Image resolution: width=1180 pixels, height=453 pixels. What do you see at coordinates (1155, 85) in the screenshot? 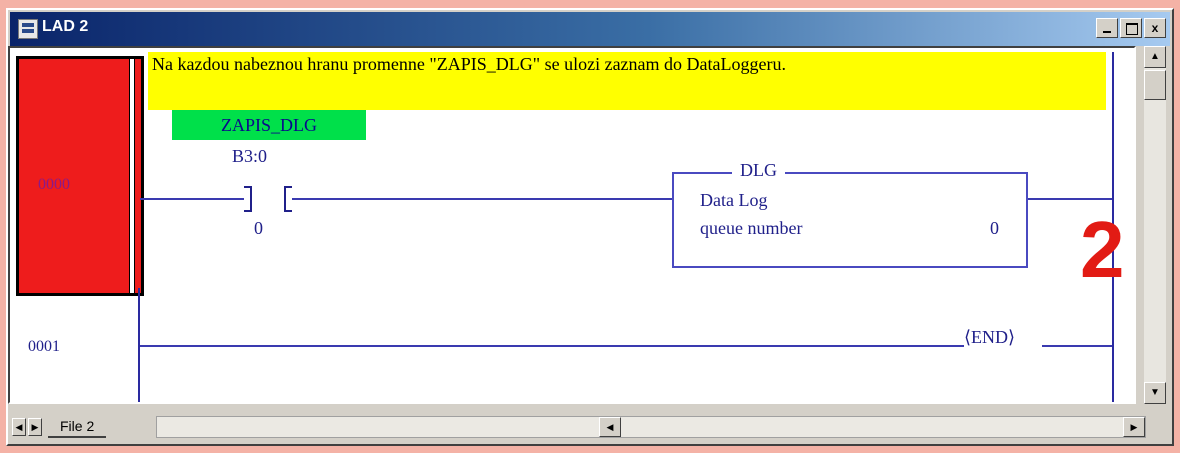
I see `scroll-thumb` at bounding box center [1155, 85].